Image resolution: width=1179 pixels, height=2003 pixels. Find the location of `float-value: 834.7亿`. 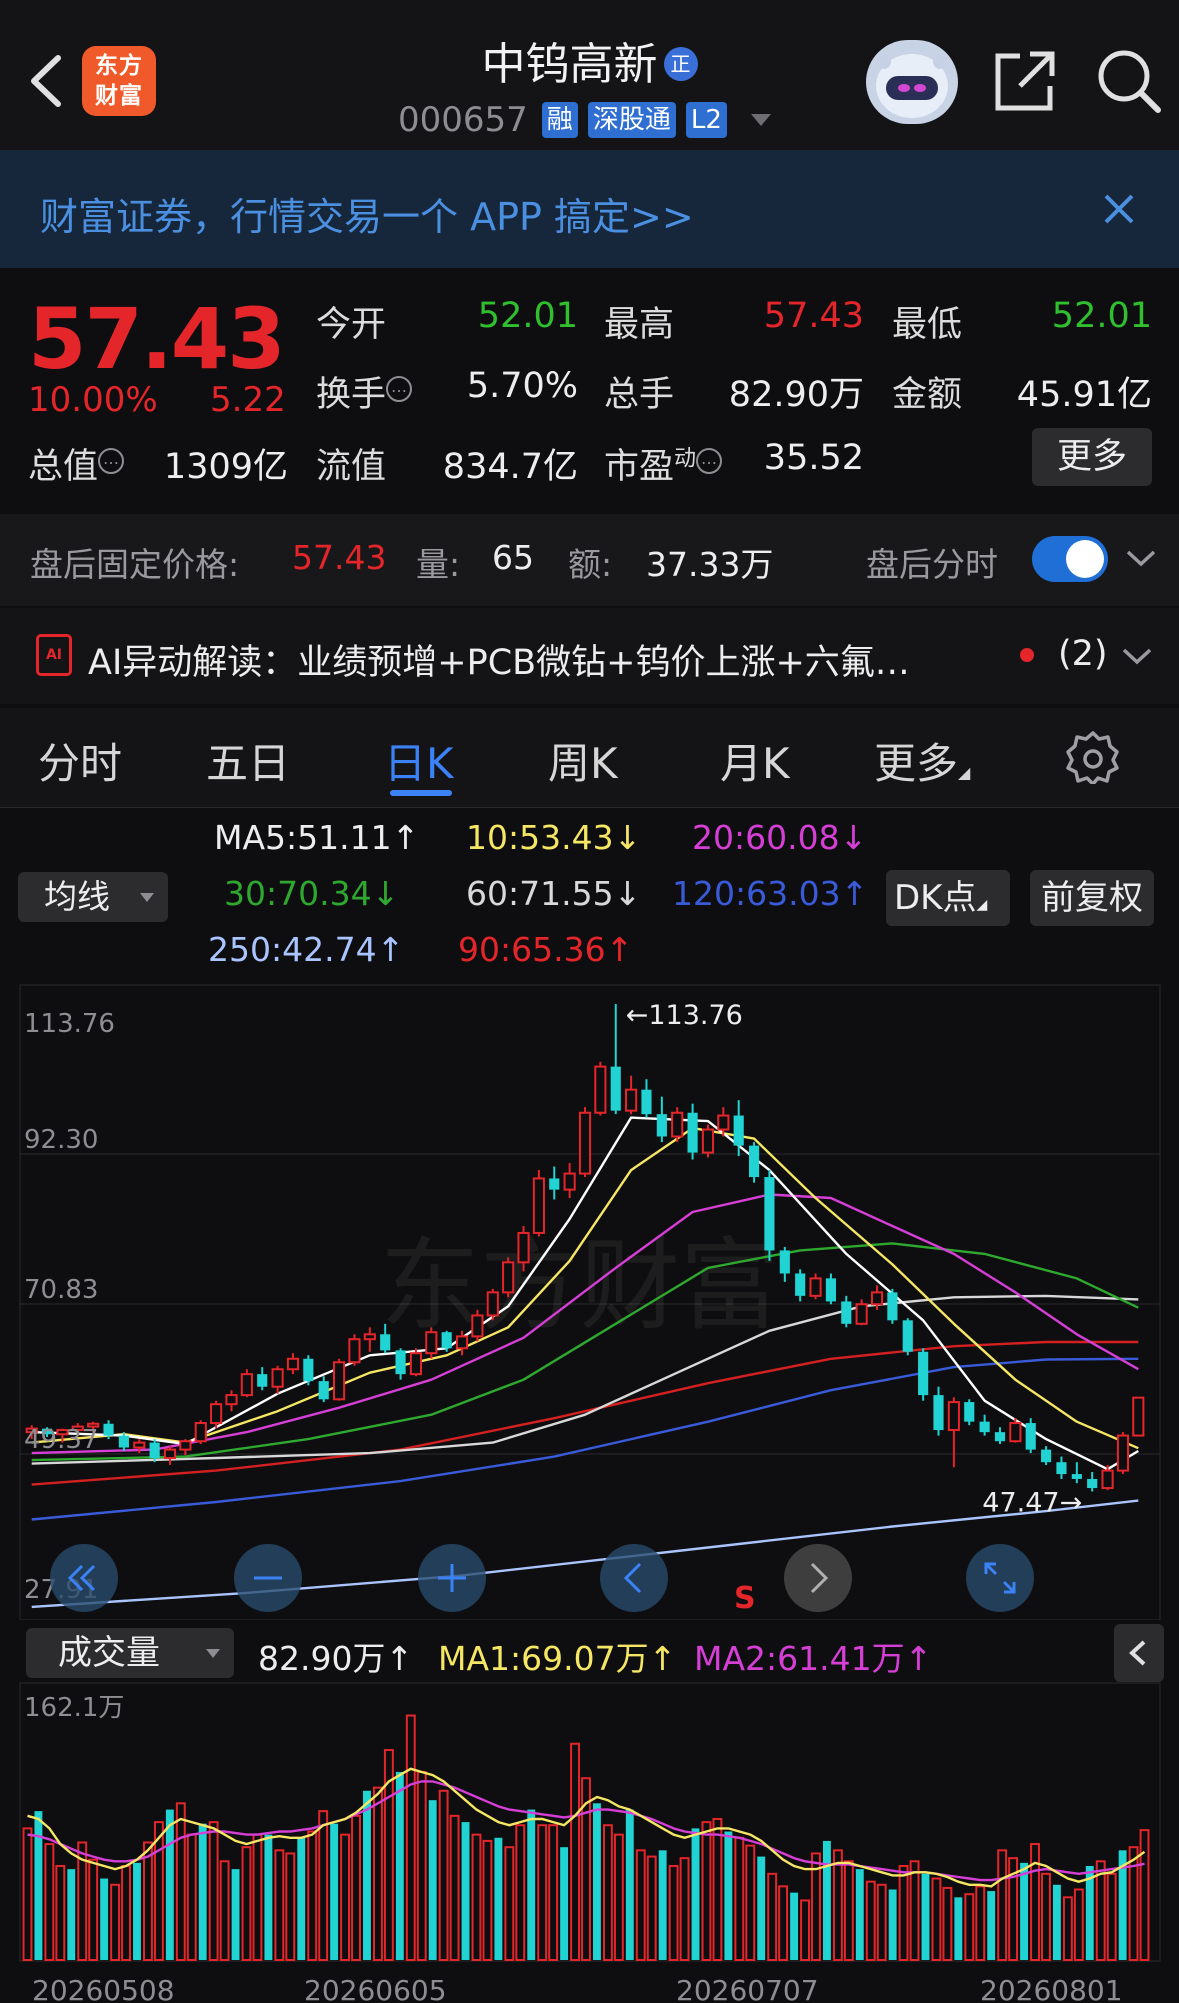

float-value: 834.7亿 is located at coordinates (510, 467).